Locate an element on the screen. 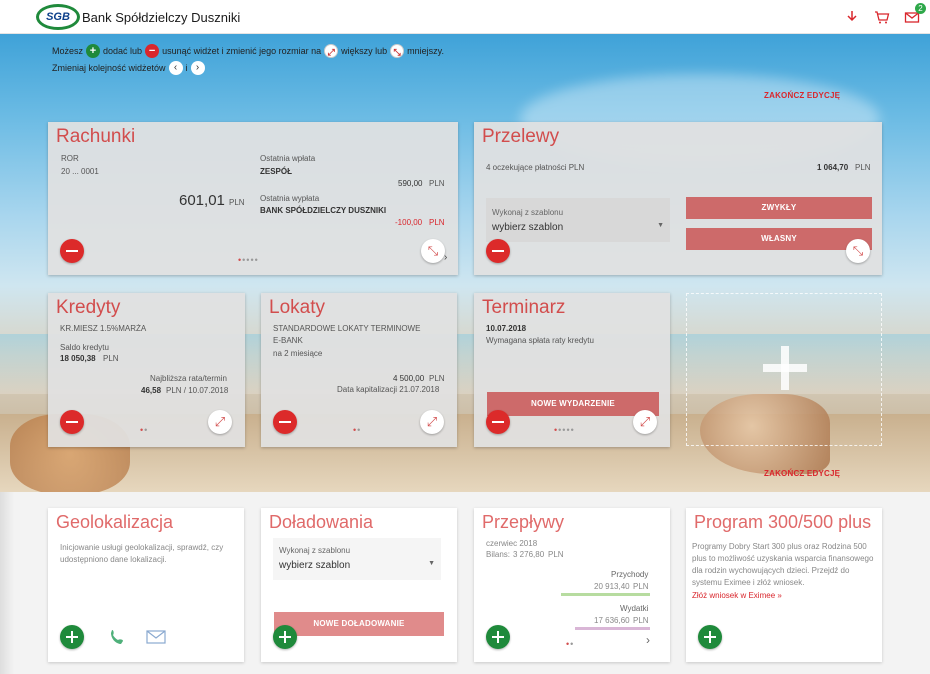  new-topup-button: NOWE DOŁADOWANIE is located at coordinates (359, 624).